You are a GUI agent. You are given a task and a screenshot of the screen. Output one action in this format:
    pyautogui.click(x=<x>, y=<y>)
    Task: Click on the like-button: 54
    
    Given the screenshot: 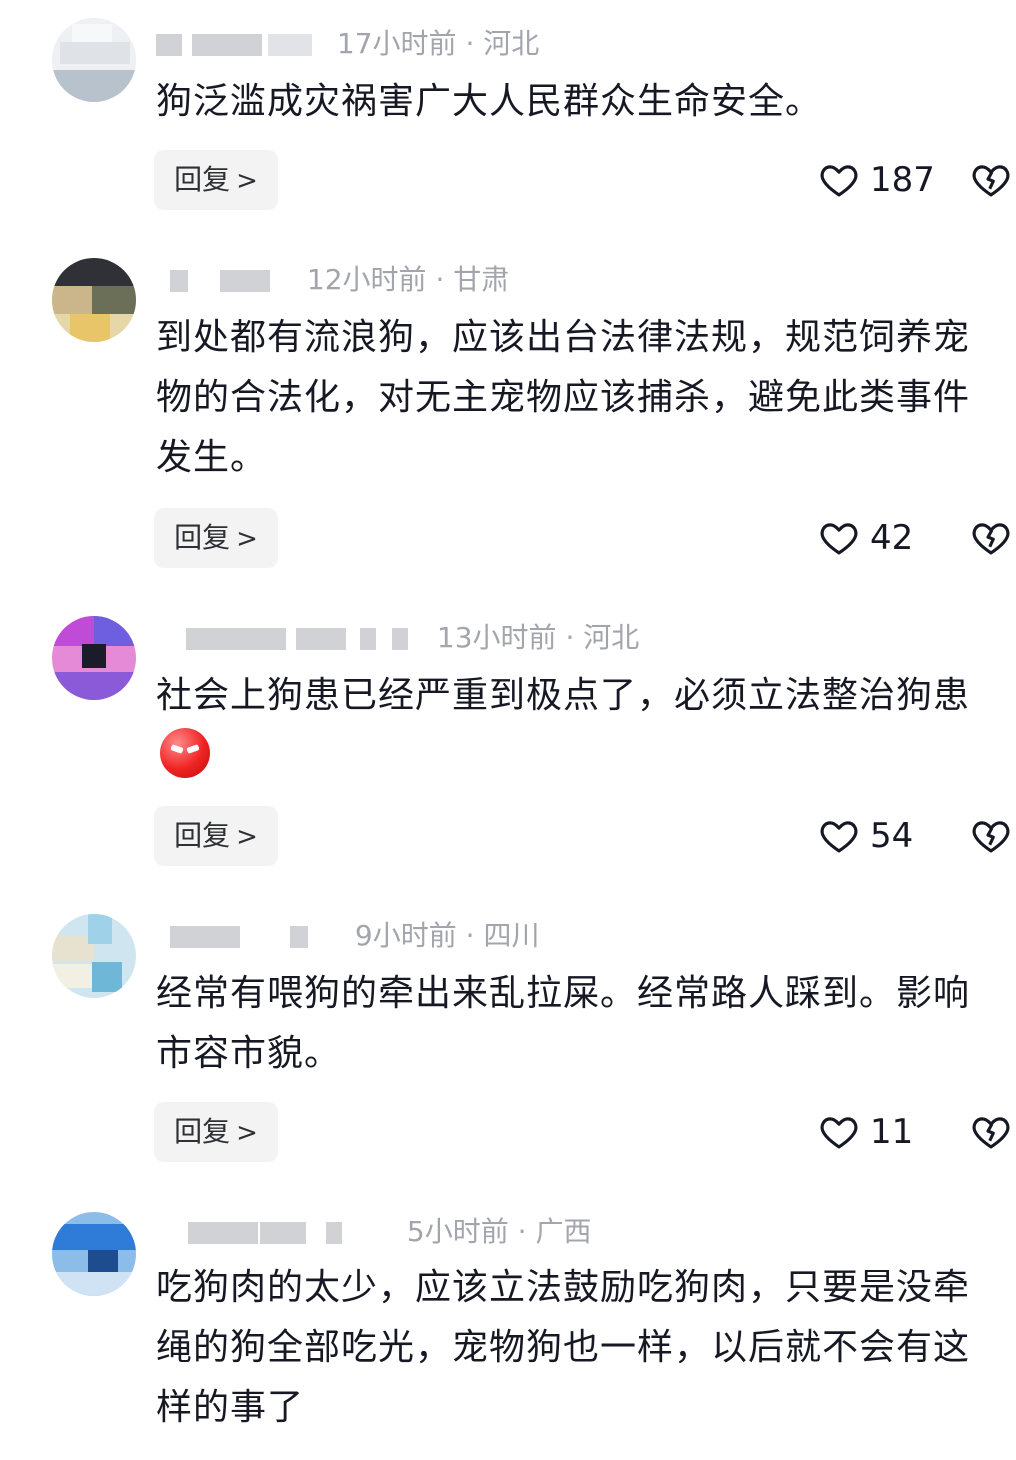 What is the action you would take?
    pyautogui.click(x=865, y=836)
    